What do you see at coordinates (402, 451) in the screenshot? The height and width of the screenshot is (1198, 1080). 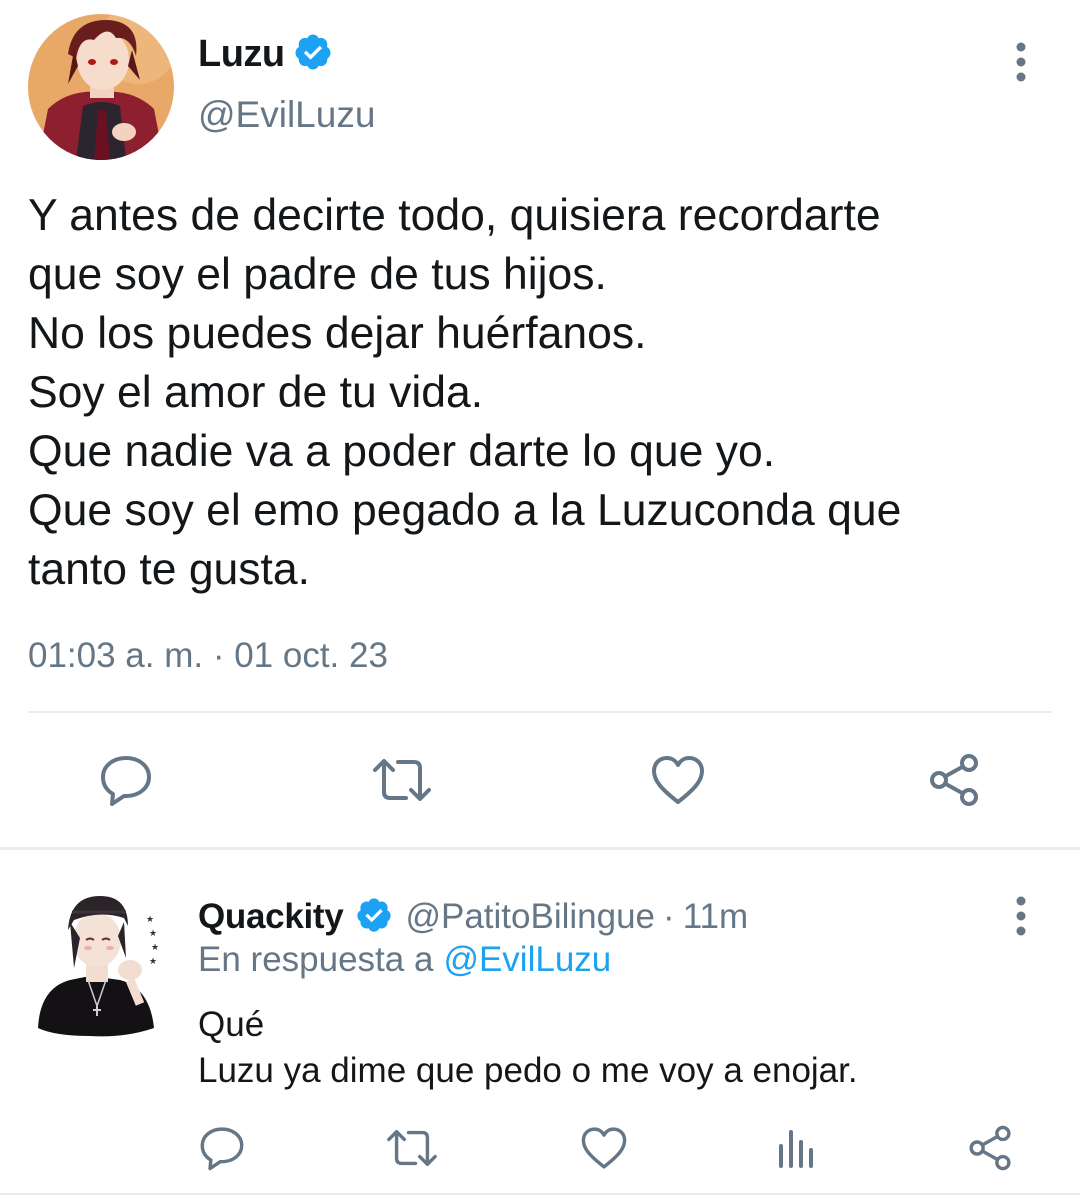 I see `tweet-text-line: Que nadie va a poder darte lo que yo.` at bounding box center [402, 451].